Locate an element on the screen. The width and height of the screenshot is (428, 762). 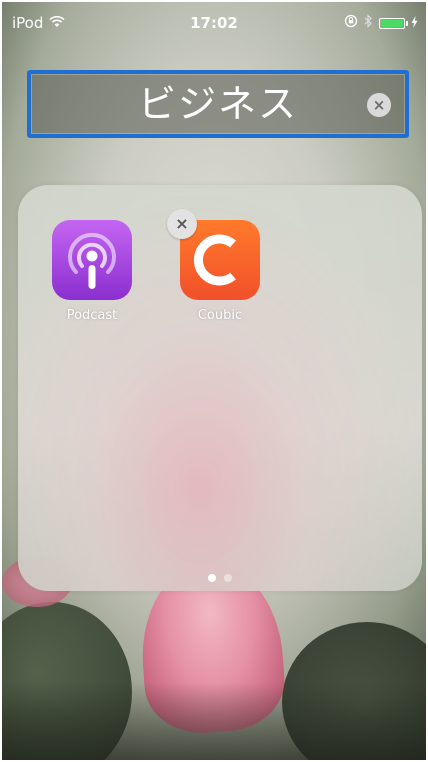
battery-icon is located at coordinates (393, 23).